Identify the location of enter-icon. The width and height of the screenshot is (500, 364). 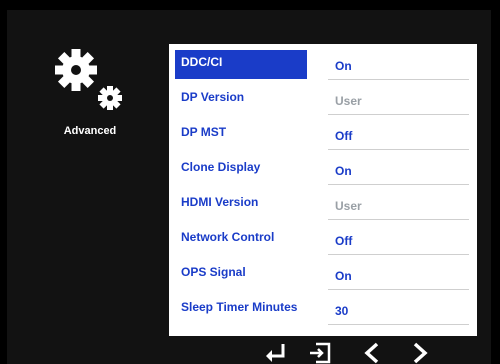
(275, 353).